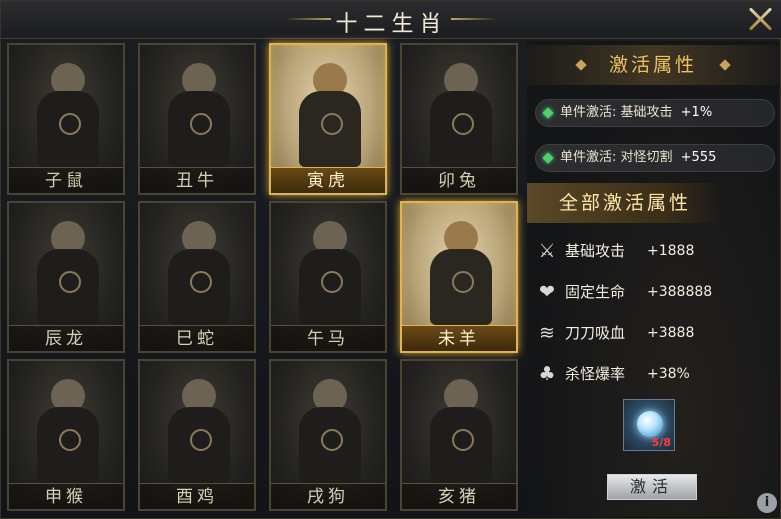 This screenshot has height=519, width=781. I want to click on item-count: 5/8, so click(661, 442).